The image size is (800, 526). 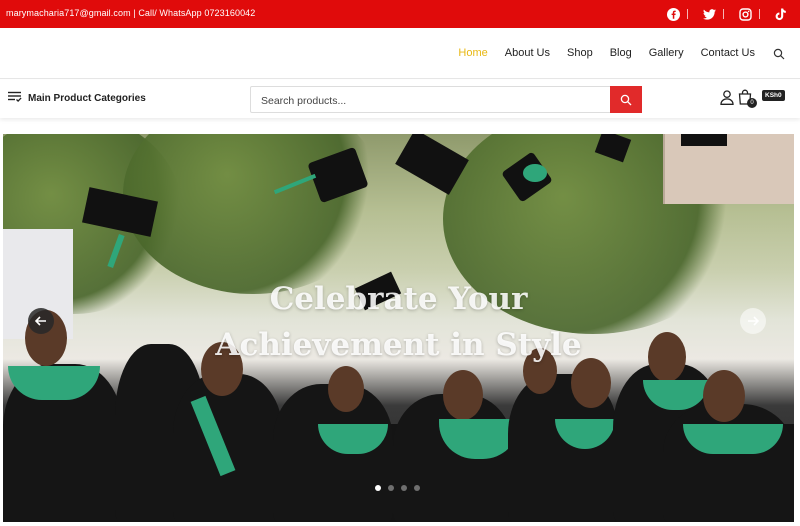 I want to click on slider-next-button, so click(x=753, y=321).